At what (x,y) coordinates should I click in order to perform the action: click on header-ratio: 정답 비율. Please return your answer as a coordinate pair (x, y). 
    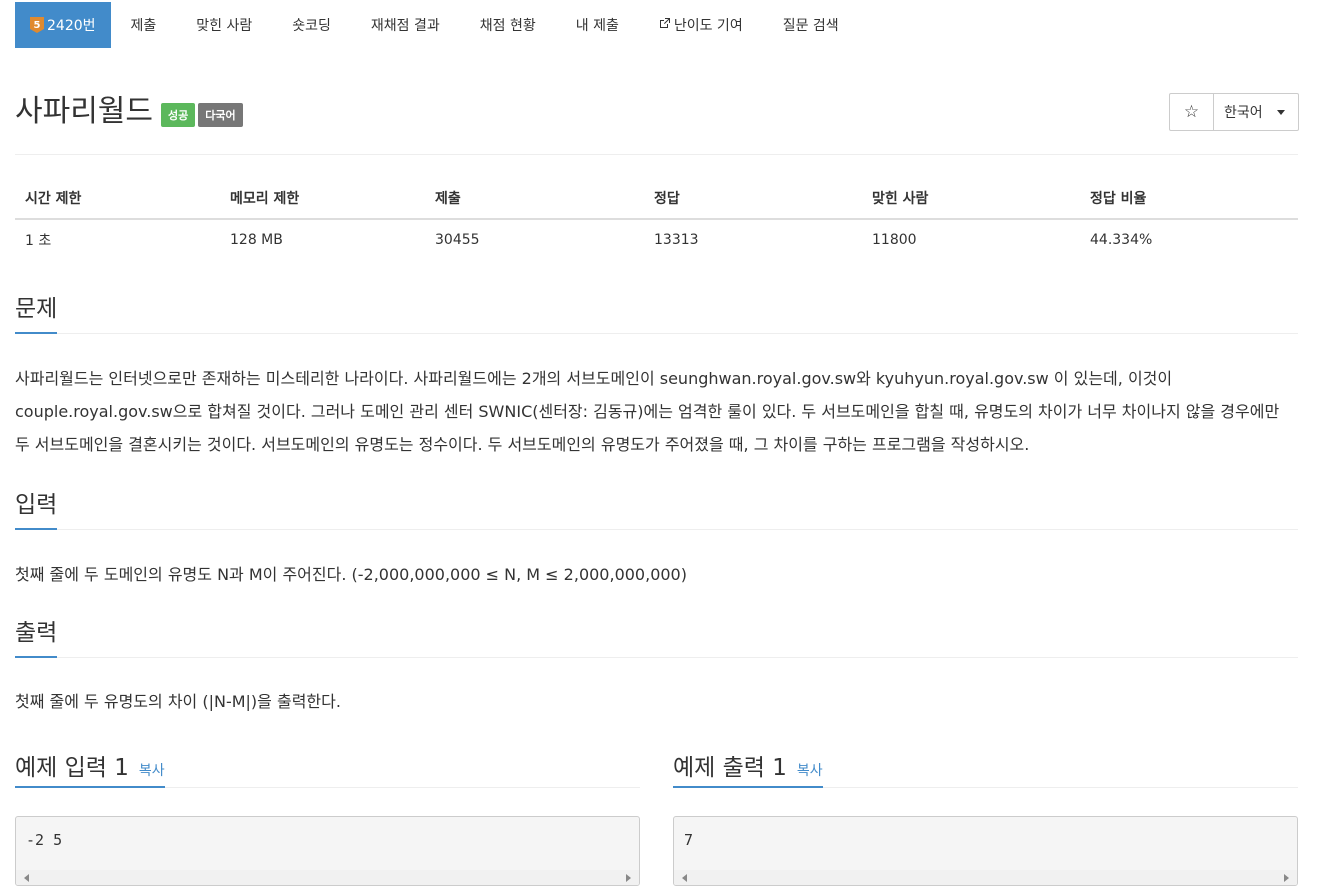
    Looking at the image, I should click on (1189, 199).